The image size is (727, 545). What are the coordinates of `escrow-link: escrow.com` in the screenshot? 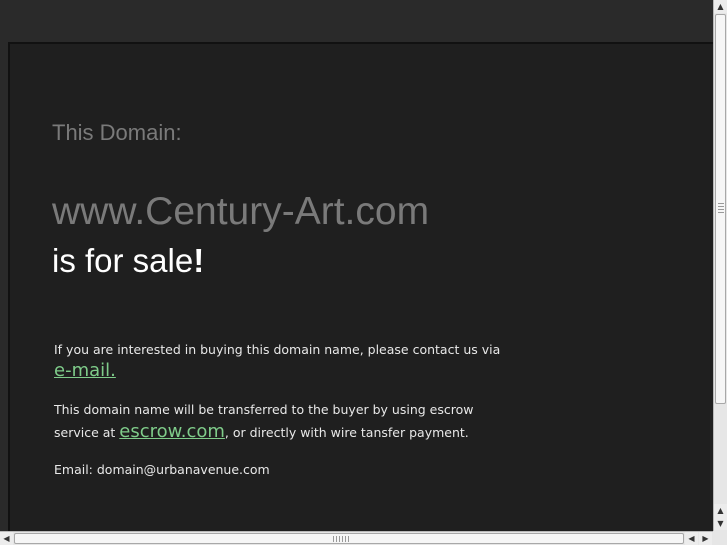 It's located at (172, 431).